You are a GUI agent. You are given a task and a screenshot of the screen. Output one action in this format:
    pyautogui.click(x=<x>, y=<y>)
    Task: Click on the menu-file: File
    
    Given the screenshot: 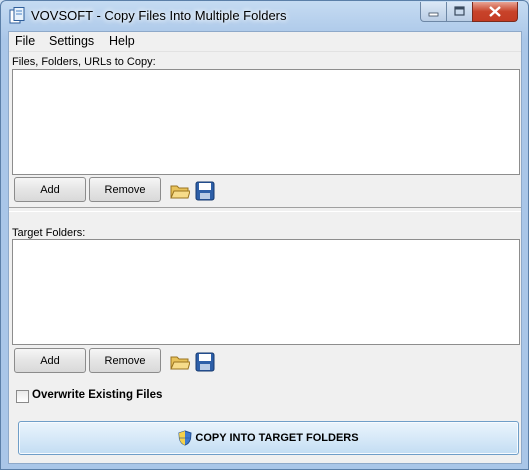 What is the action you would take?
    pyautogui.click(x=25, y=41)
    